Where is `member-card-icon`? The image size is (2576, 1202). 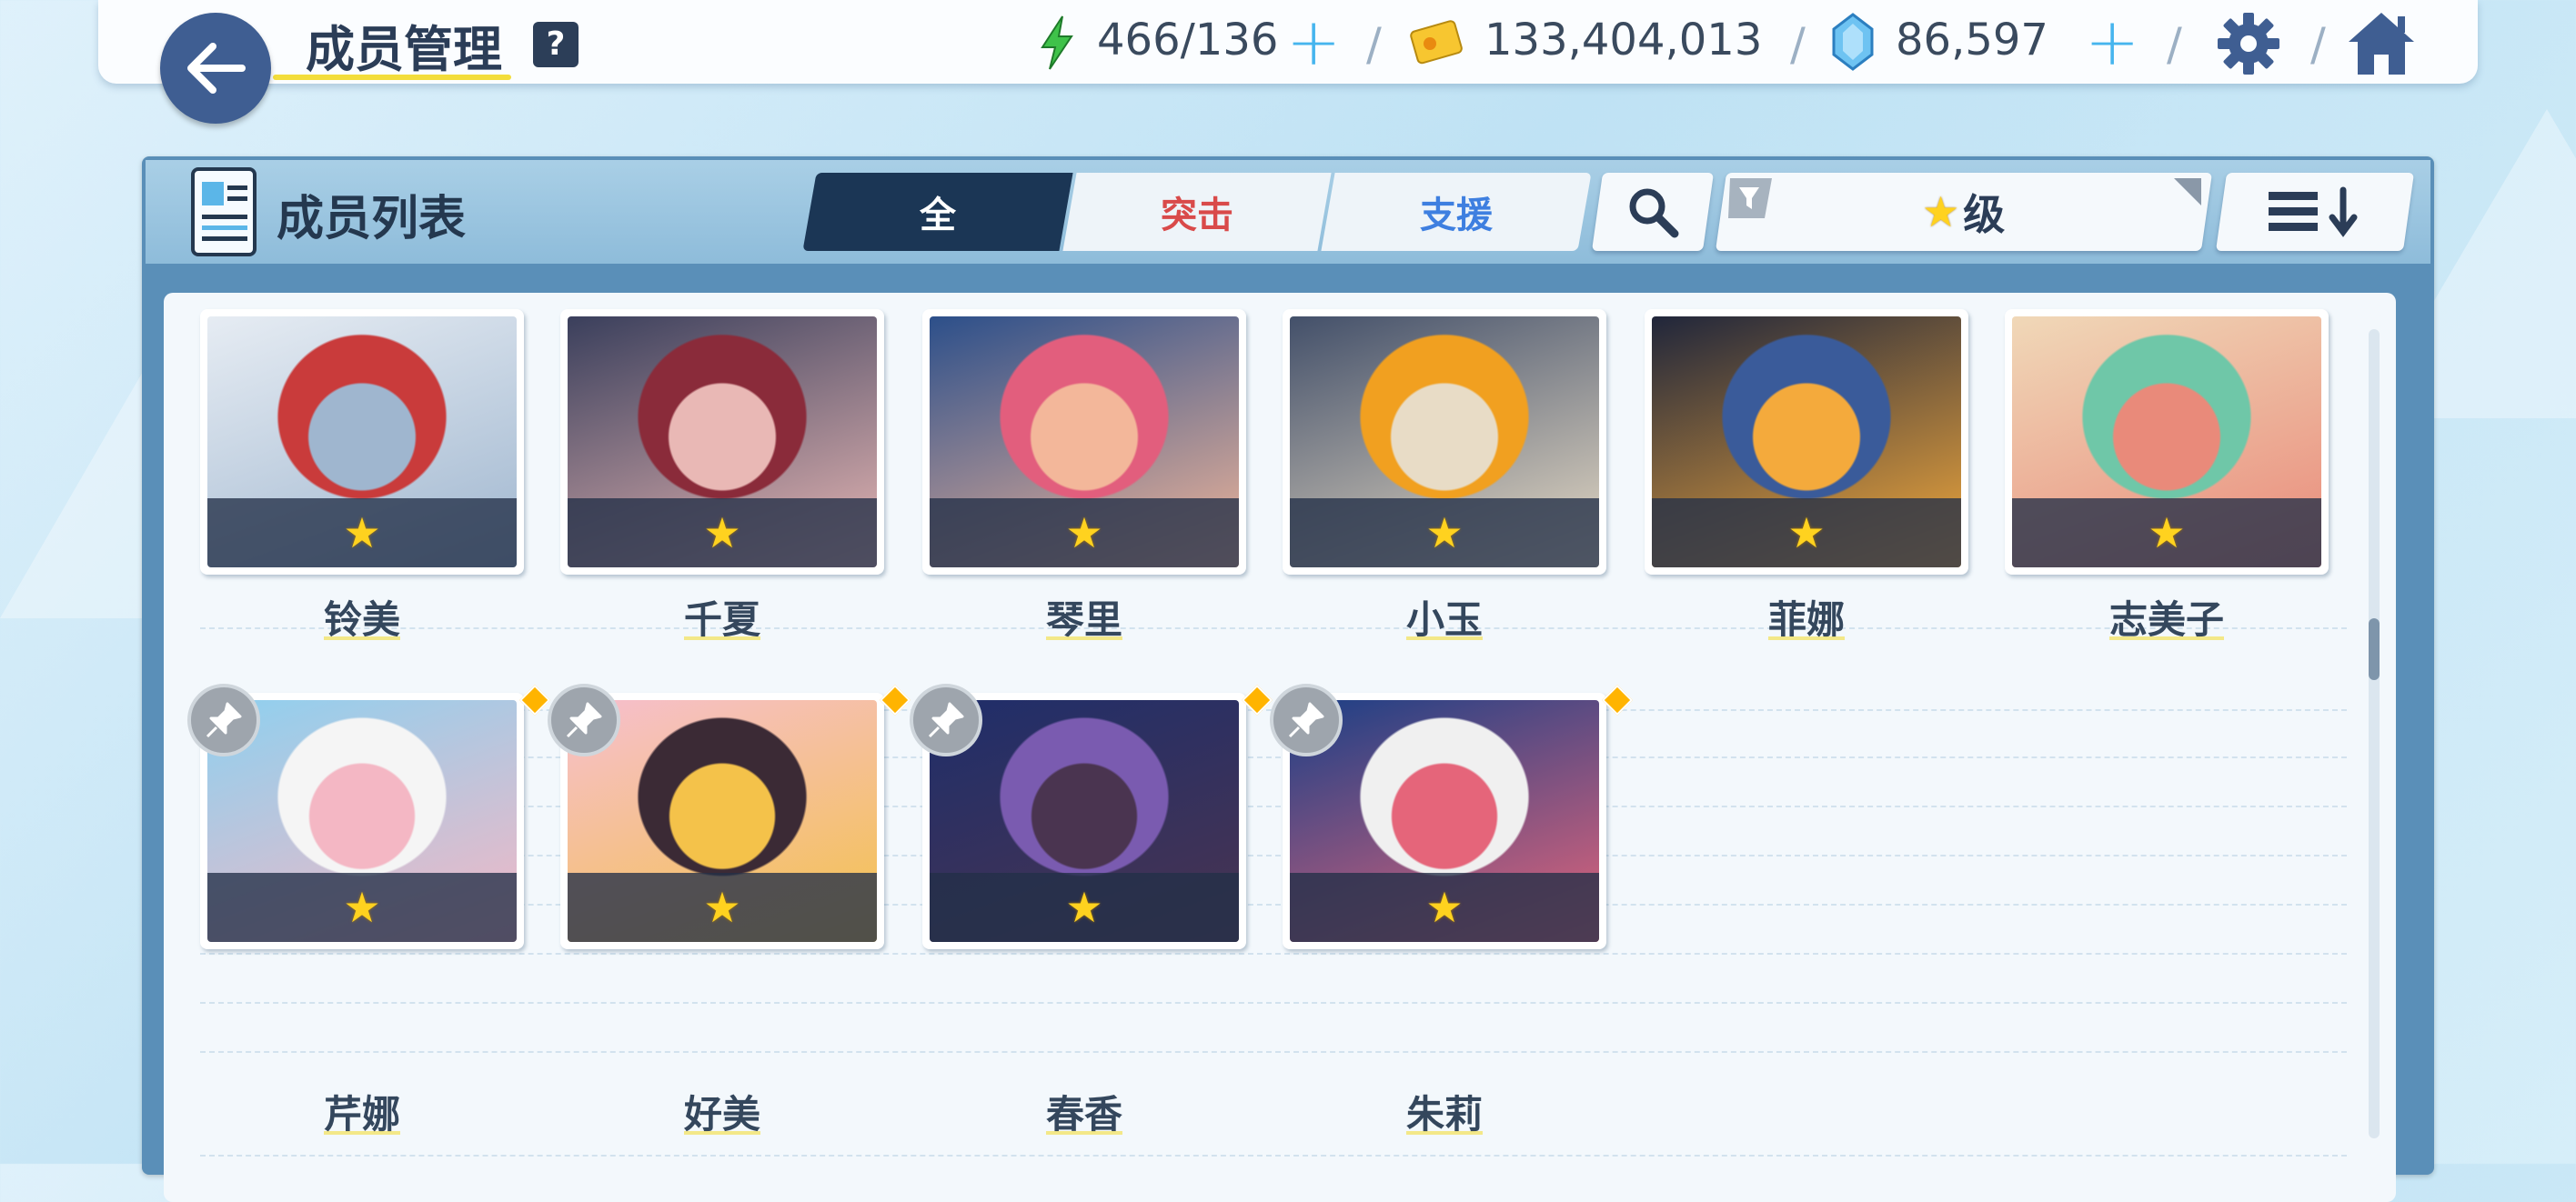 member-card-icon is located at coordinates (224, 211).